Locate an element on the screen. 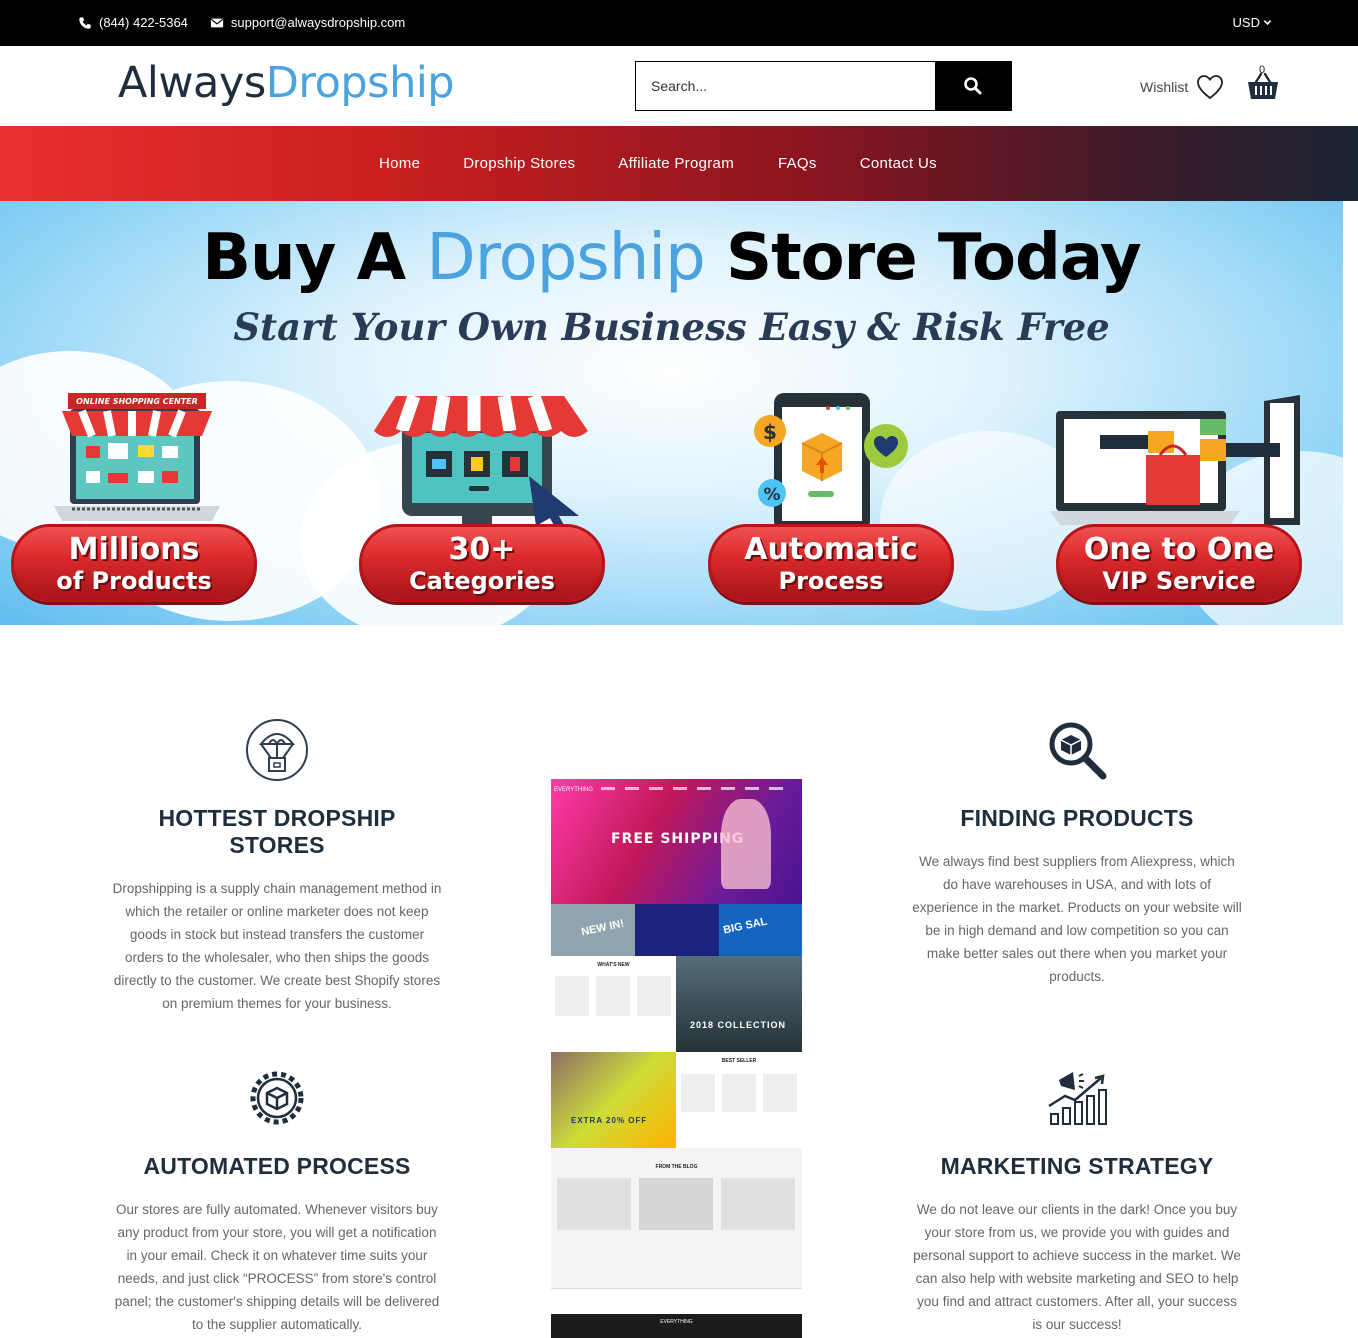 The width and height of the screenshot is (1358, 1338). parachute-box-icon is located at coordinates (277, 750).